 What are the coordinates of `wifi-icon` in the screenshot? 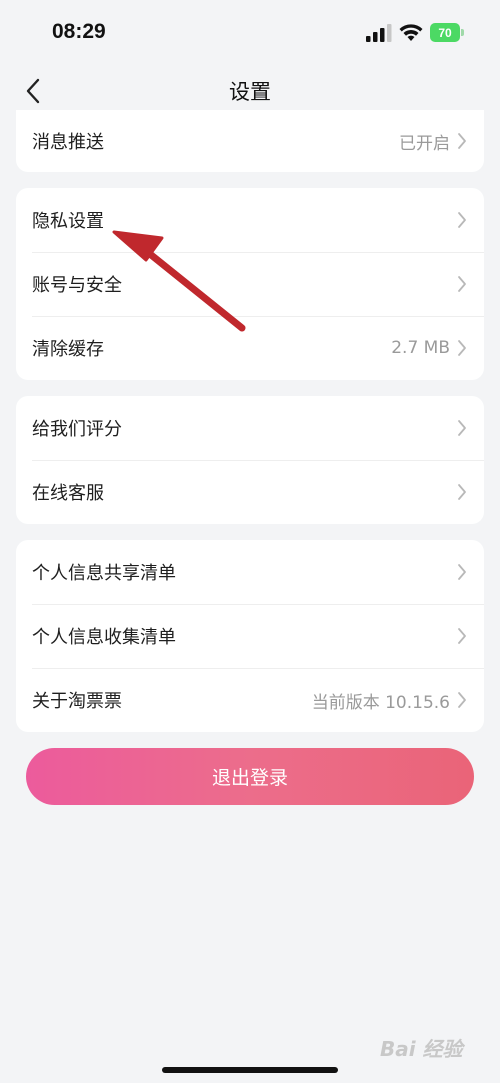 It's located at (411, 32).